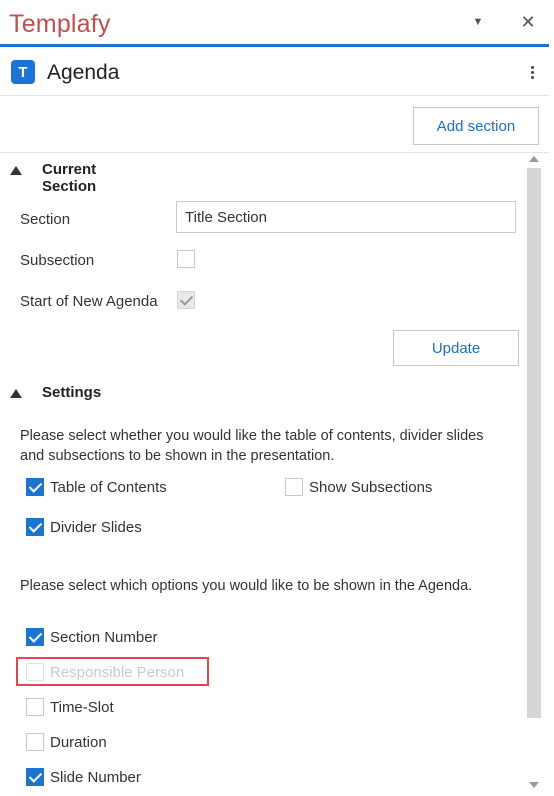 The image size is (554, 796). Describe the element at coordinates (83, 72) in the screenshot. I see `page-title: Agenda` at that location.